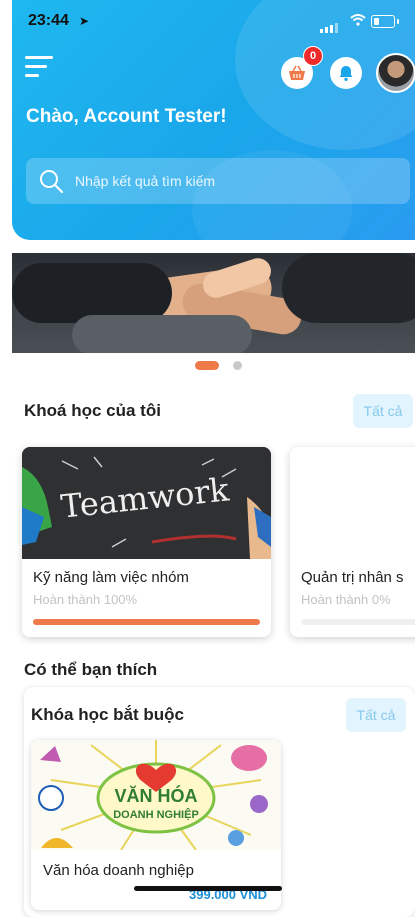 The height and width of the screenshot is (917, 415). Describe the element at coordinates (146, 503) in the screenshot. I see `course-thumbnail: Teamwork` at that location.